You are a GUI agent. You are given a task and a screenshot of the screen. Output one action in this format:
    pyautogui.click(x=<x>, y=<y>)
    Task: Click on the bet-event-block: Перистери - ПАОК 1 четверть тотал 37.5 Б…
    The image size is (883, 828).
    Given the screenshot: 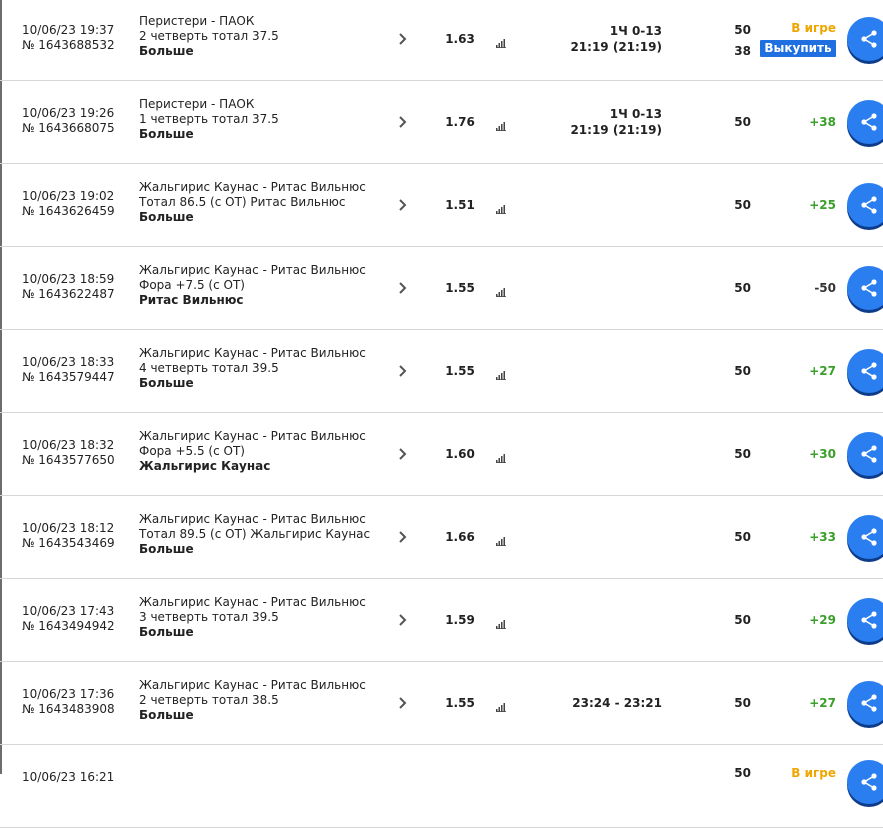 What is the action you would take?
    pyautogui.click(x=209, y=119)
    